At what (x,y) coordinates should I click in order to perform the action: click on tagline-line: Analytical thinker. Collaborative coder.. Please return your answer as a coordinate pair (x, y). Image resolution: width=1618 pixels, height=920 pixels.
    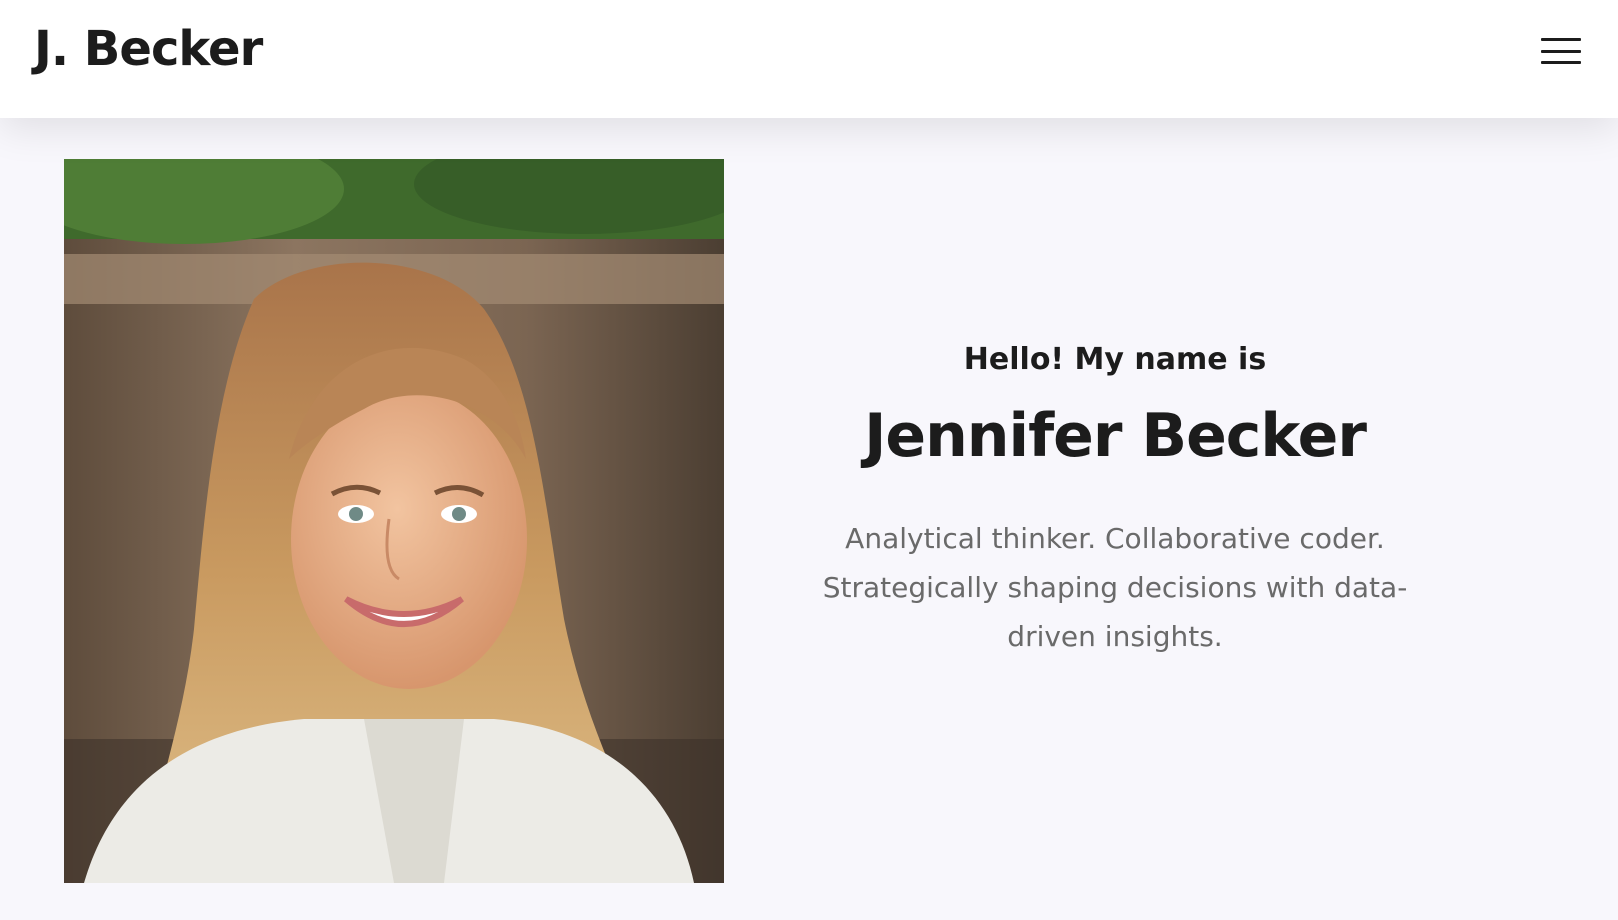
    Looking at the image, I should click on (1115, 538).